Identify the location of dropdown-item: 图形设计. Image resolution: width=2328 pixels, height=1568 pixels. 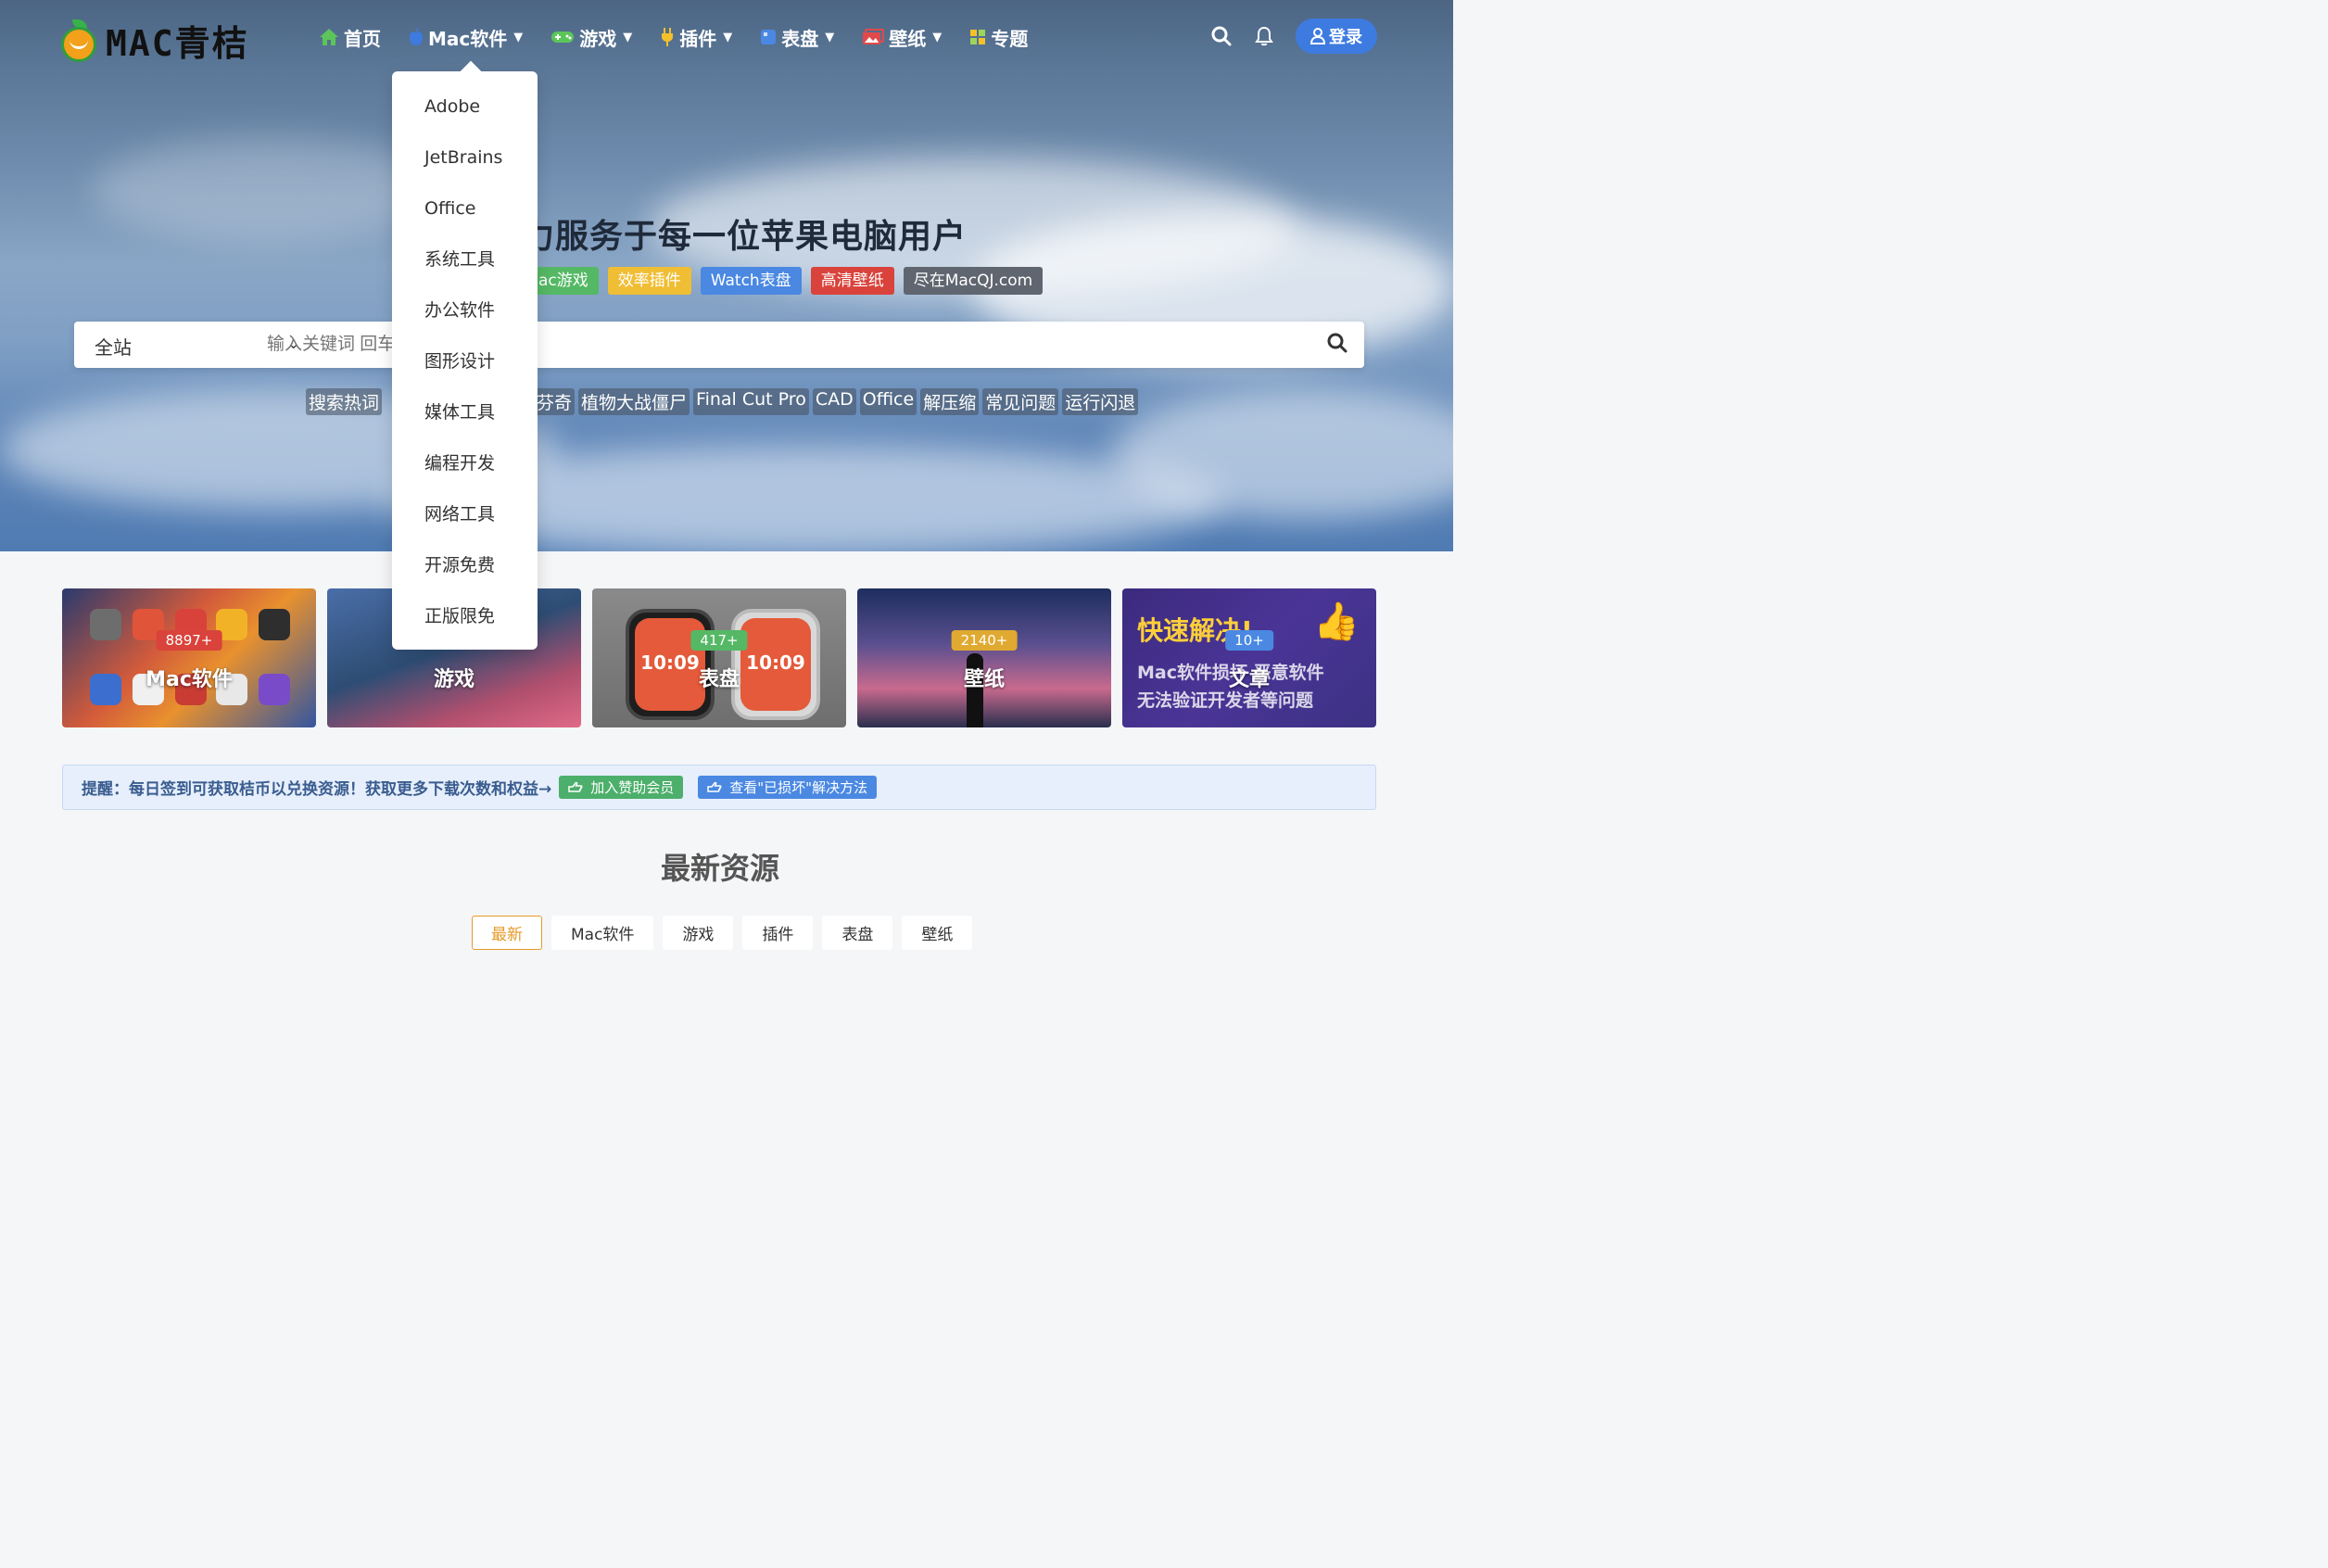
(465, 364).